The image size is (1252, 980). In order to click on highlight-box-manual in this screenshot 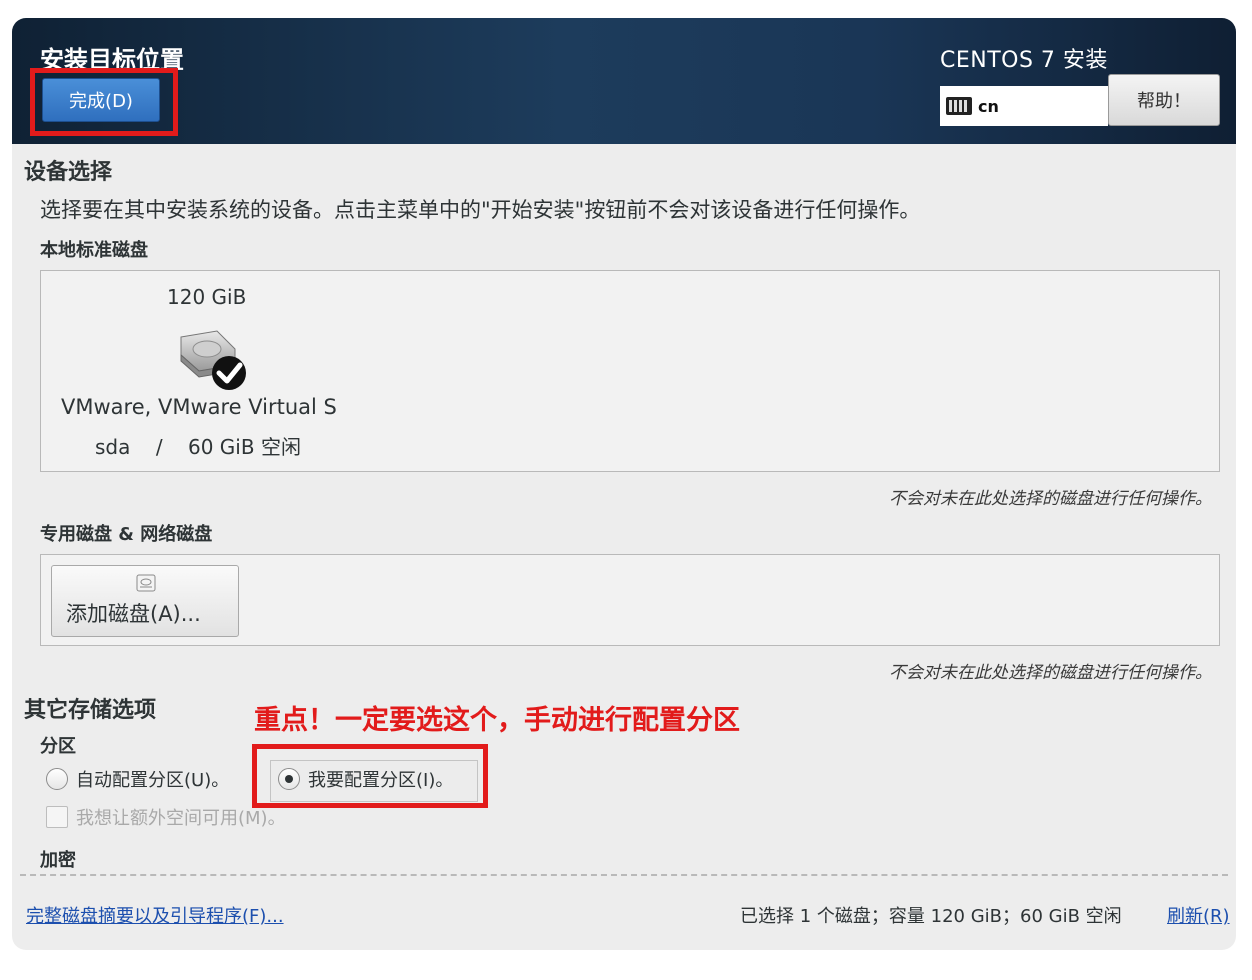, I will do `click(370, 776)`.